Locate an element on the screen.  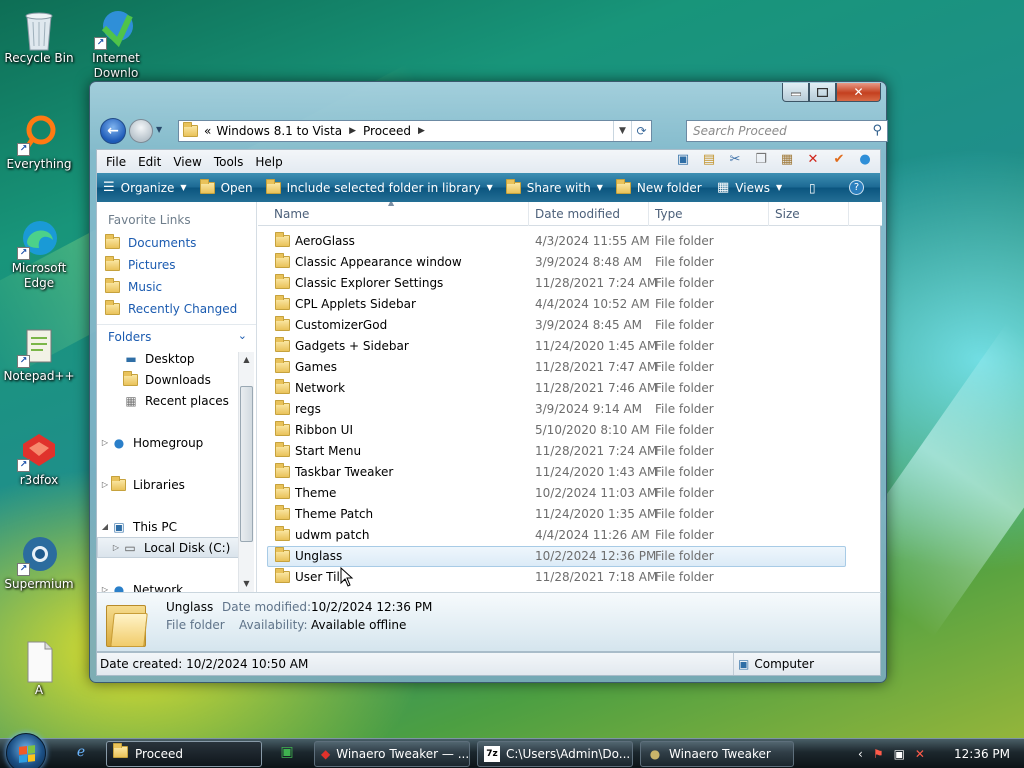
globe-icon: ● is located at coordinates (865, 159).